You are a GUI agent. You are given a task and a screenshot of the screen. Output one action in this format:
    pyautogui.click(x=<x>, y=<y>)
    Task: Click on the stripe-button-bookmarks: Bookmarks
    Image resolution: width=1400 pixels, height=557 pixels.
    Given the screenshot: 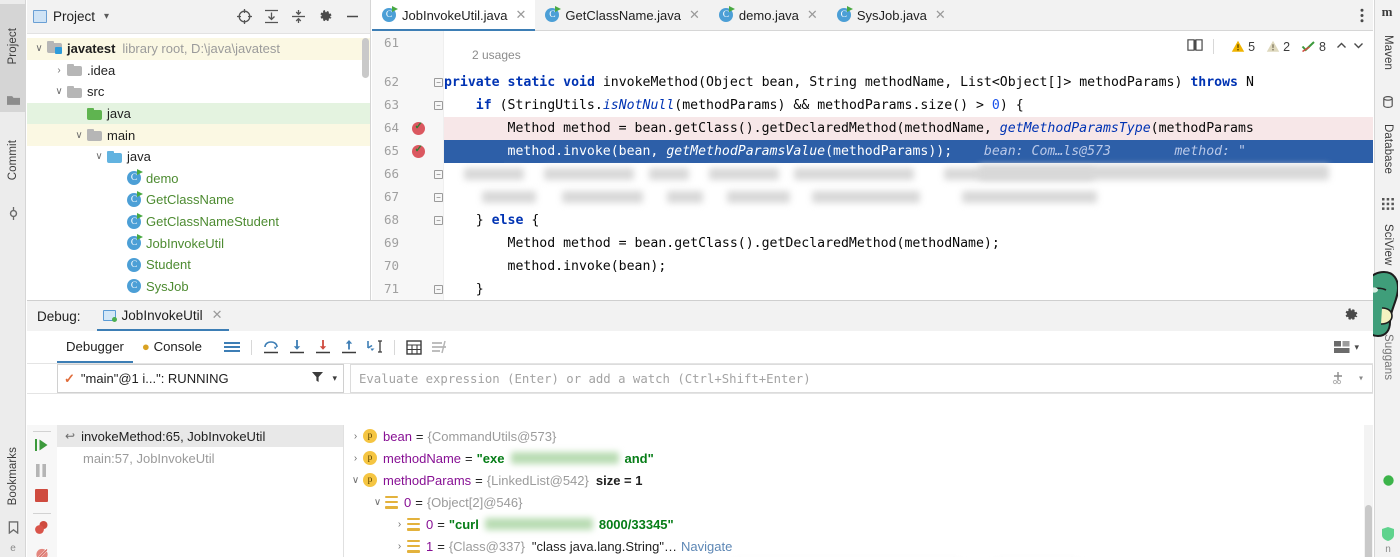 What is the action you would take?
    pyautogui.click(x=13, y=476)
    